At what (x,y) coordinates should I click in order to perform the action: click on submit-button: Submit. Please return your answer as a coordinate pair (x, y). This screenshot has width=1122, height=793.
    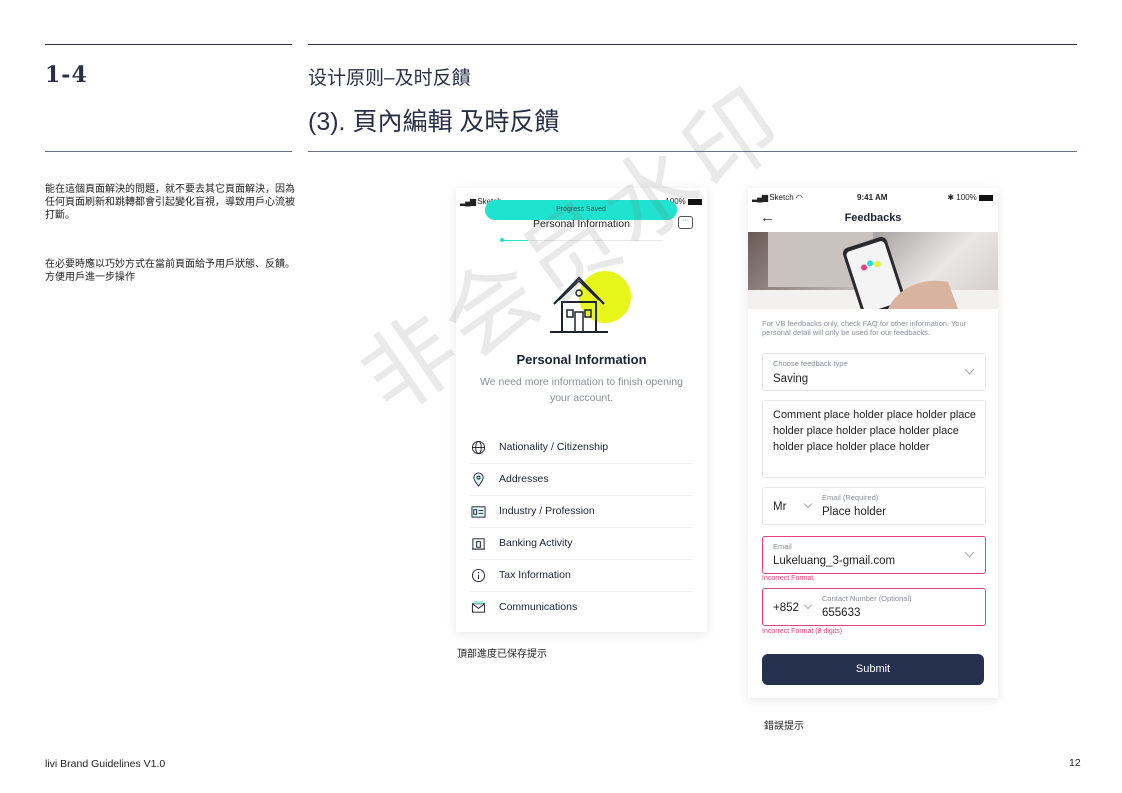
    Looking at the image, I should click on (873, 669).